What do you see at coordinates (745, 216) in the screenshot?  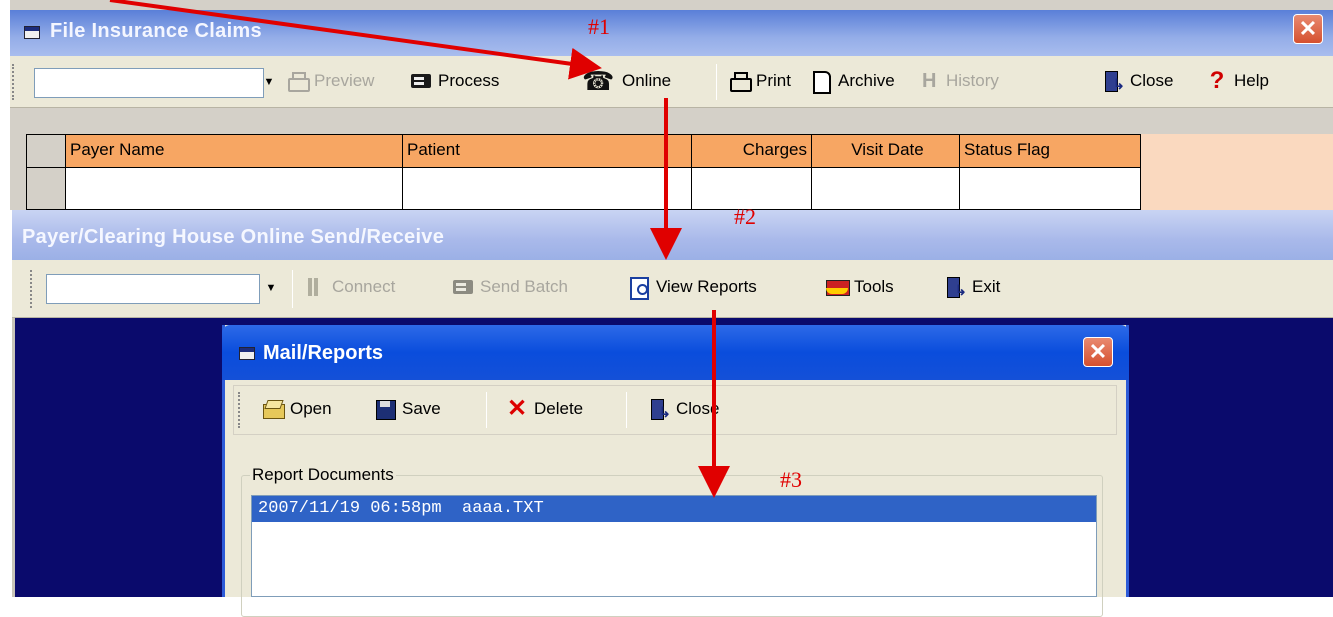 I see `annotation-label-2: #2` at bounding box center [745, 216].